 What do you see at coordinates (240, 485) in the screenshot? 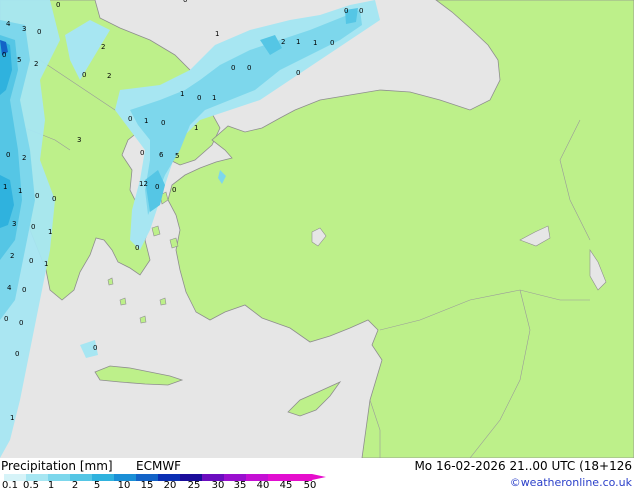
I see `scale-tick-label: 35` at bounding box center [240, 485].